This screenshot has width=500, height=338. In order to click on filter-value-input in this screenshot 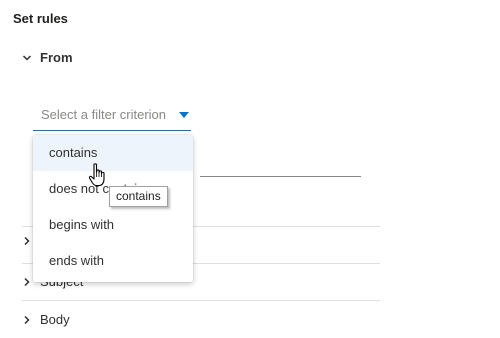, I will do `click(280, 176)`.